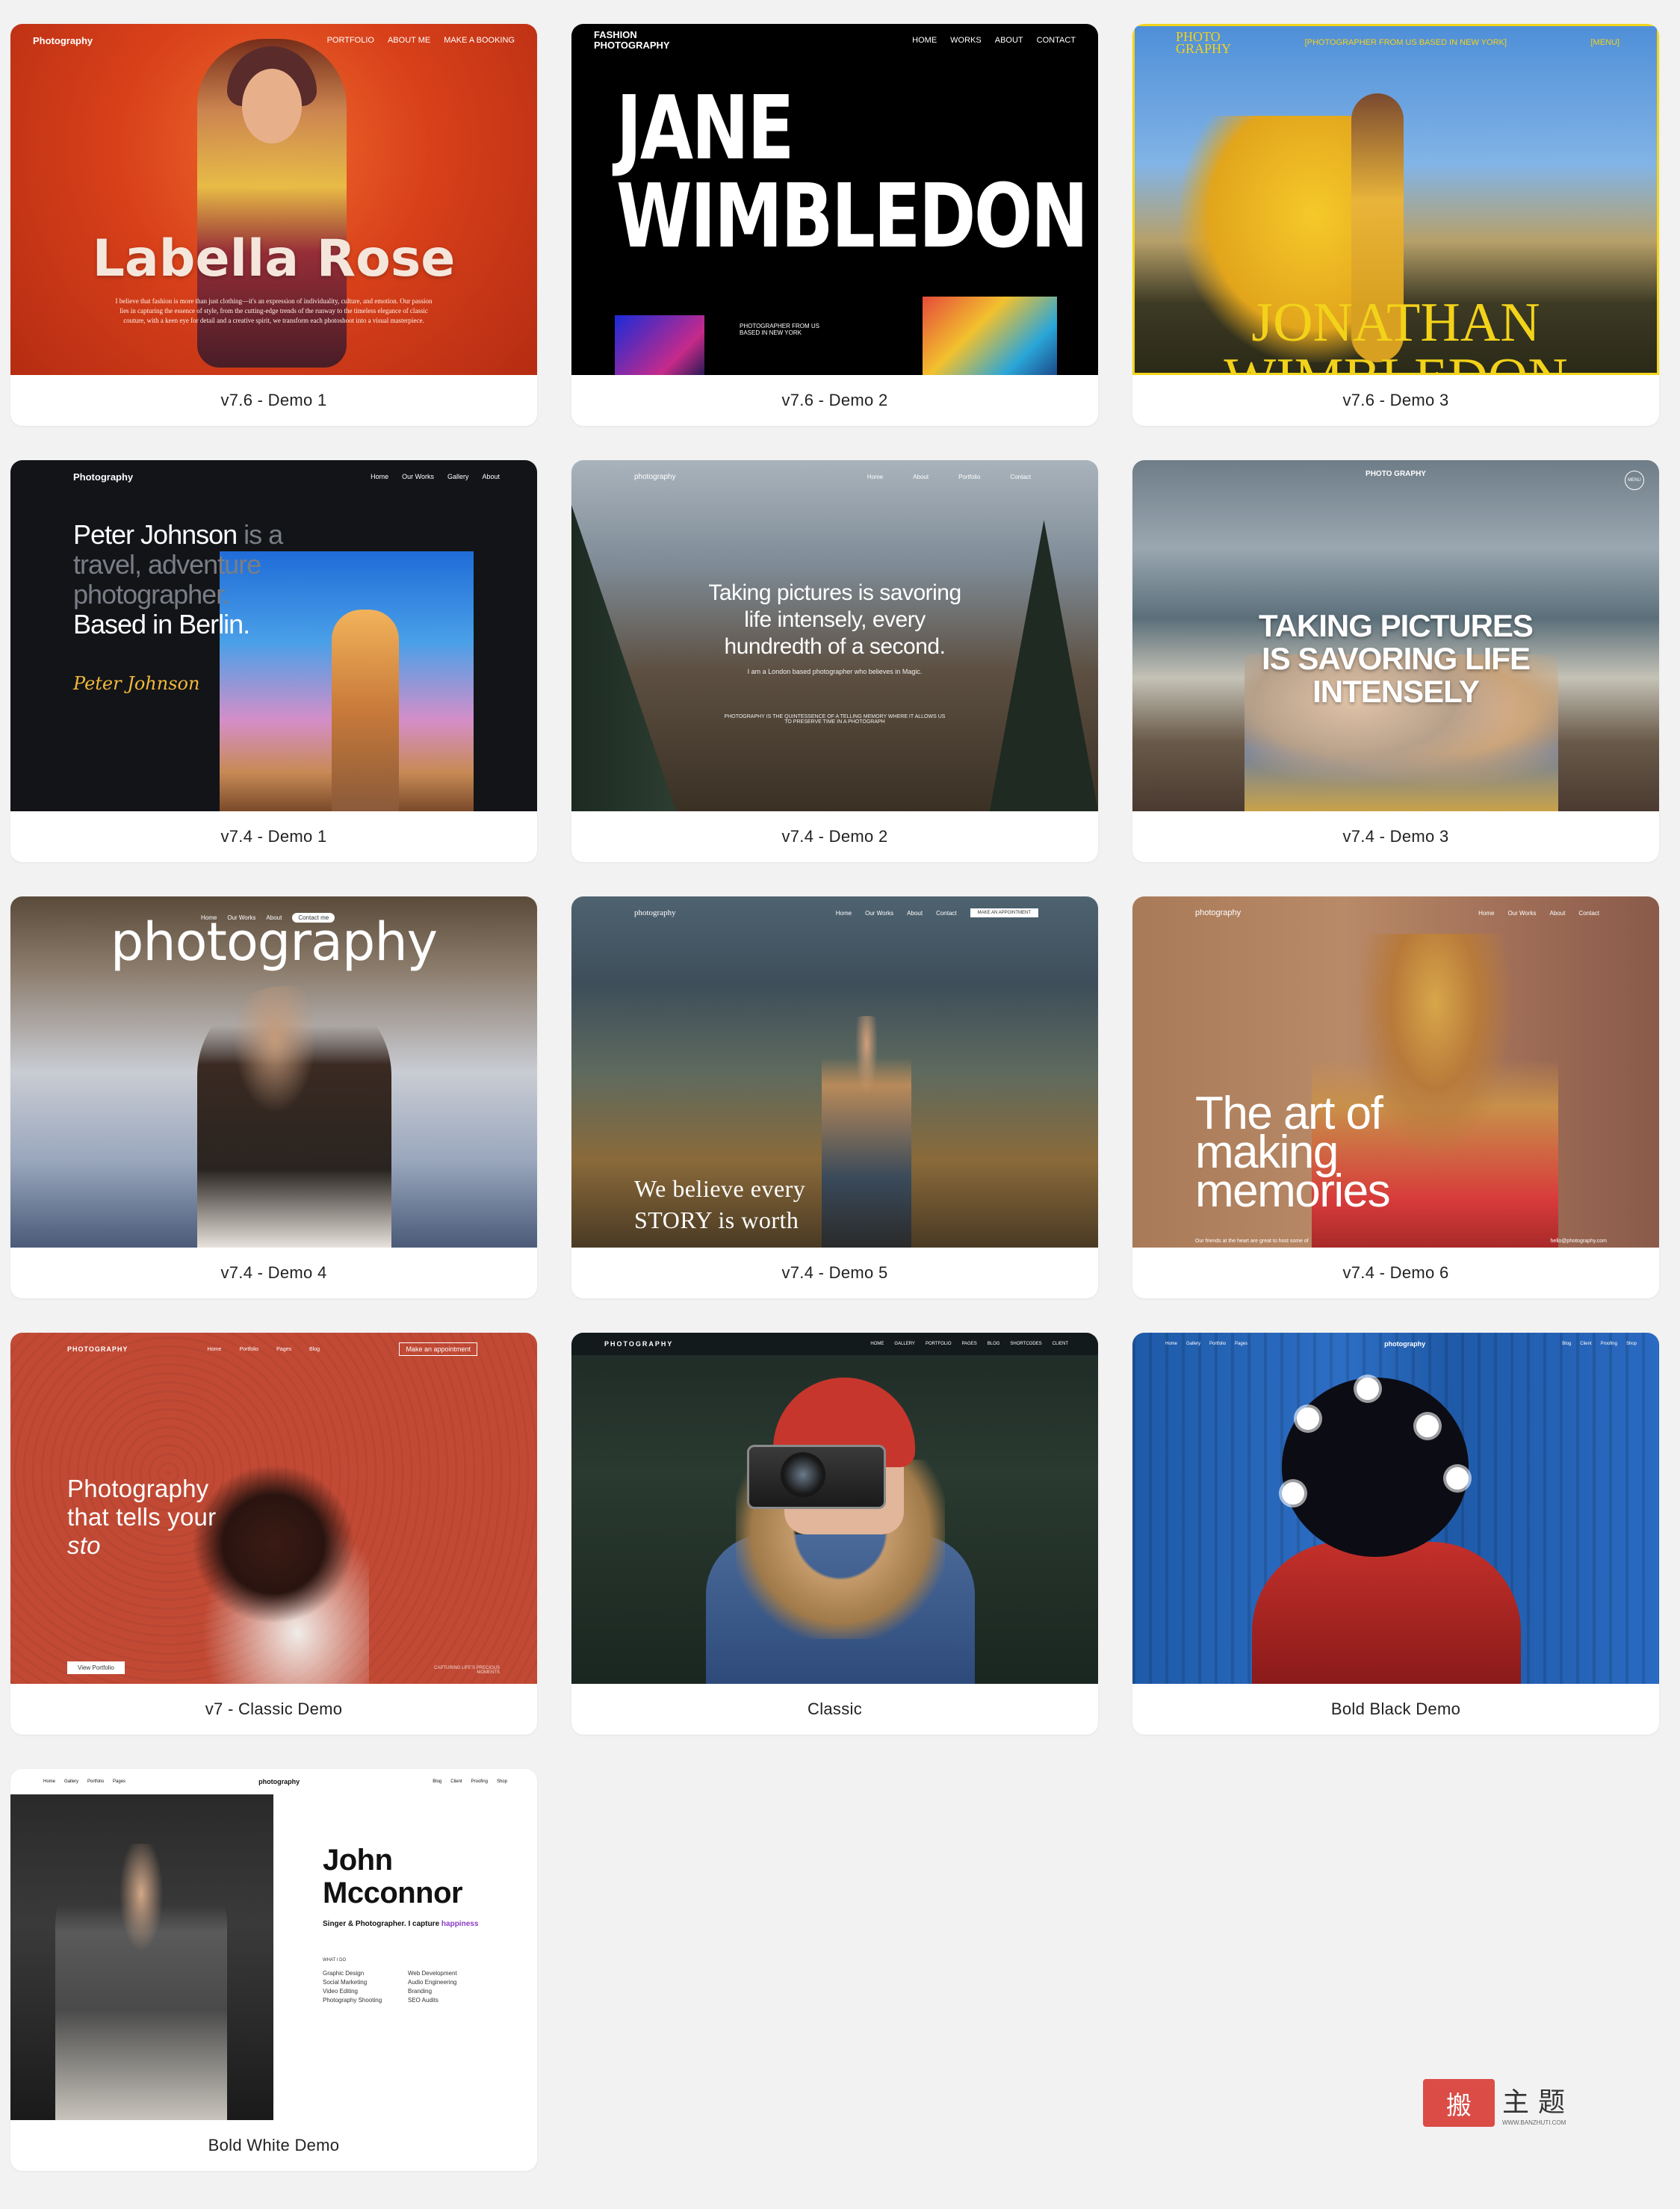 Image resolution: width=1680 pixels, height=2209 pixels. Describe the element at coordinates (273, 1709) in the screenshot. I see `demo-caption: v7 - Classic Demo` at that location.